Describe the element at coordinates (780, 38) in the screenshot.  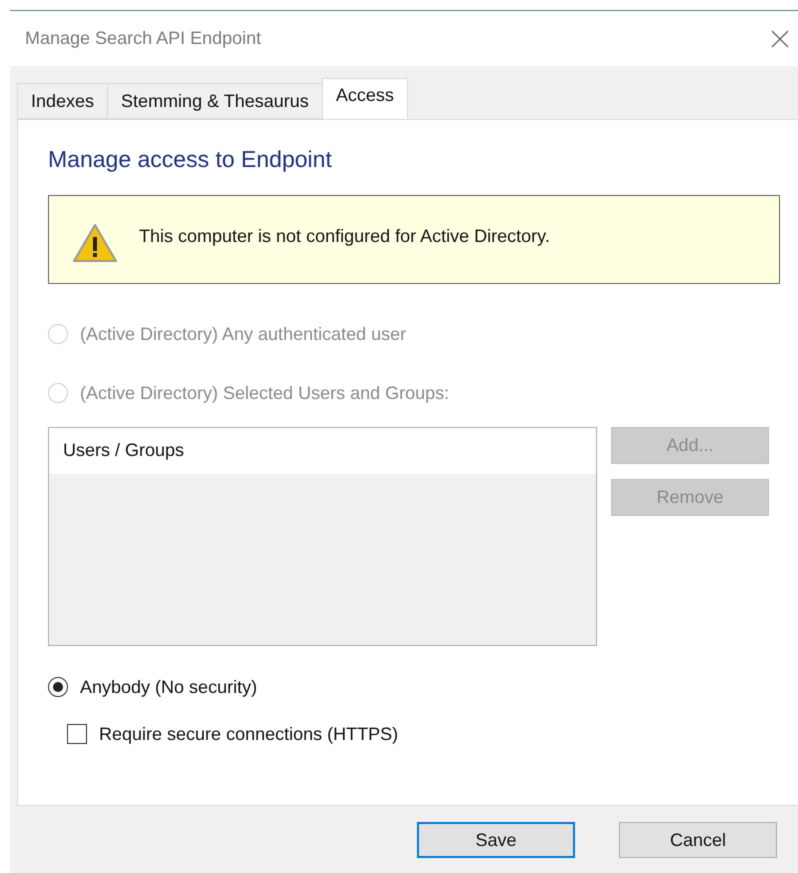
I see `close-icon` at that location.